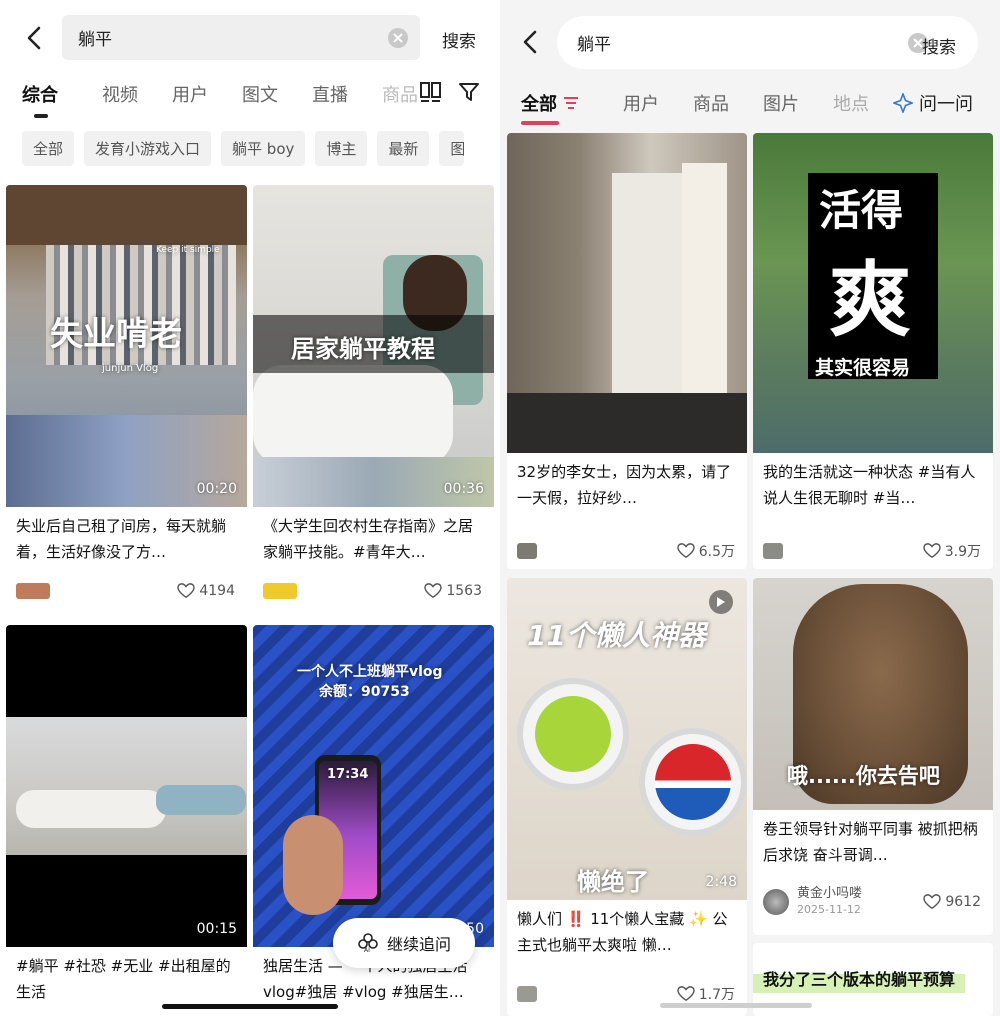 Image resolution: width=1000 pixels, height=1016 pixels. What do you see at coordinates (431, 94) in the screenshot?
I see `layout-toggle-icon` at bounding box center [431, 94].